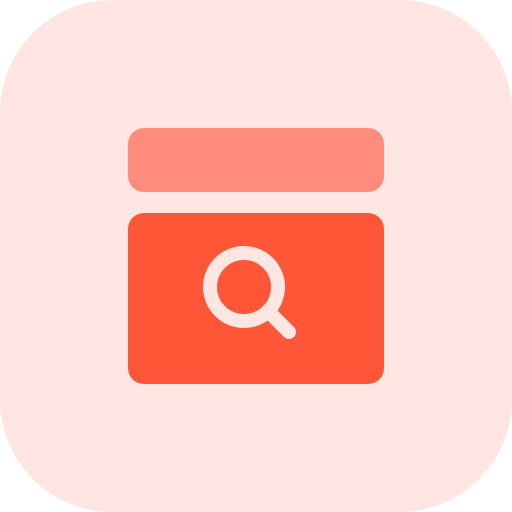 The image size is (512, 512). What do you see at coordinates (256, 160) in the screenshot?
I see `archive-lid` at bounding box center [256, 160].